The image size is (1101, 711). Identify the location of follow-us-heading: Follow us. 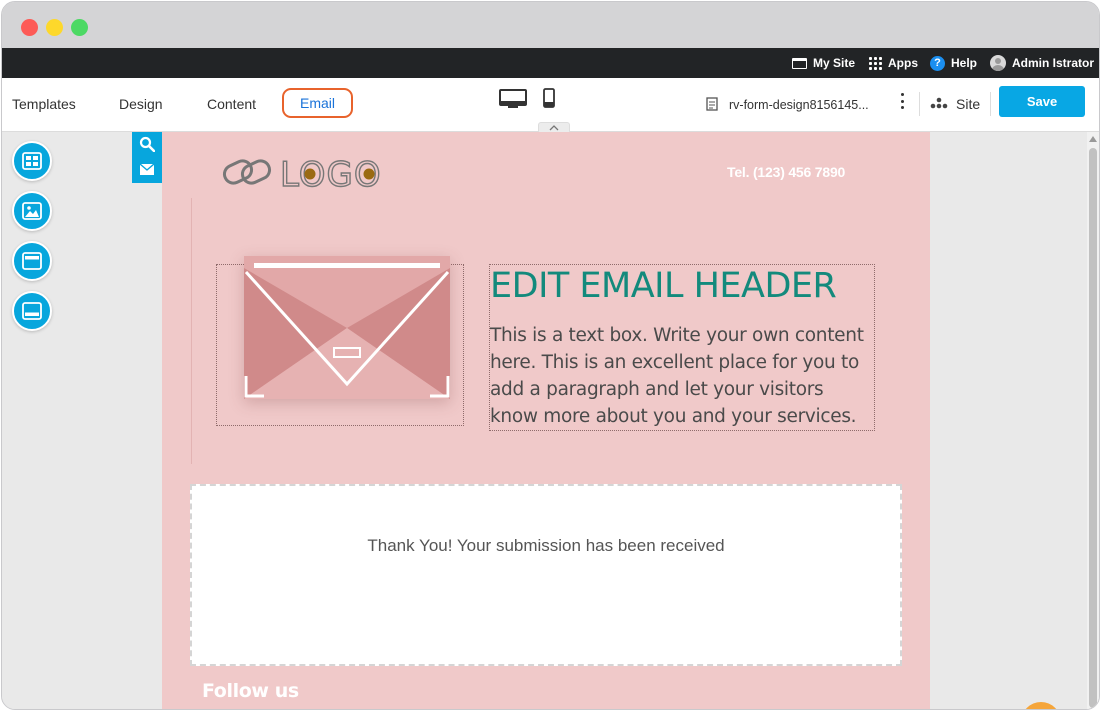
(250, 691).